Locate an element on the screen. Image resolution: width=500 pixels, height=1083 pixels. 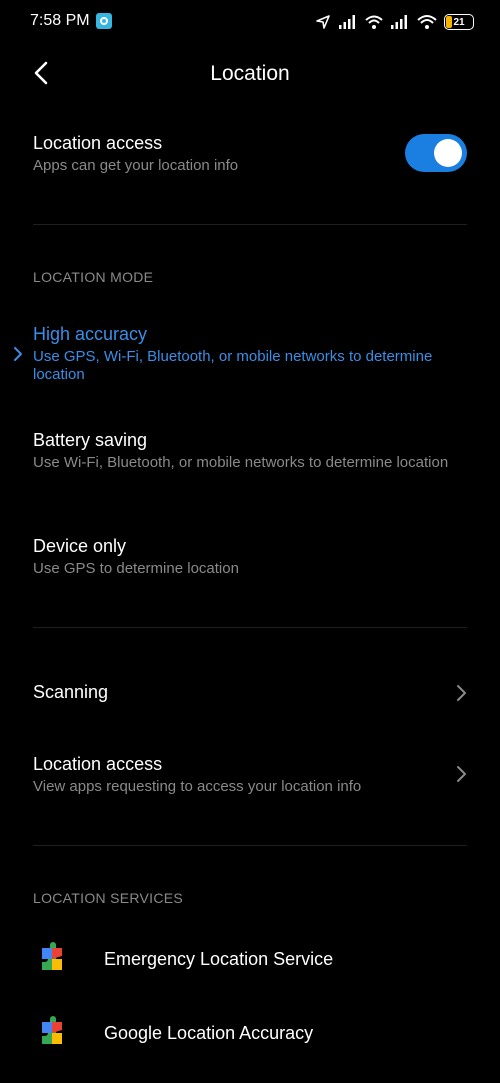
service-label: Emergency Location Service is located at coordinates (219, 959).